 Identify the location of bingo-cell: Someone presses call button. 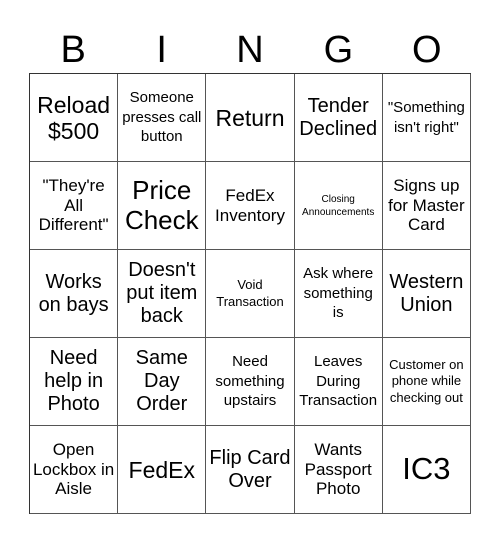
(162, 118).